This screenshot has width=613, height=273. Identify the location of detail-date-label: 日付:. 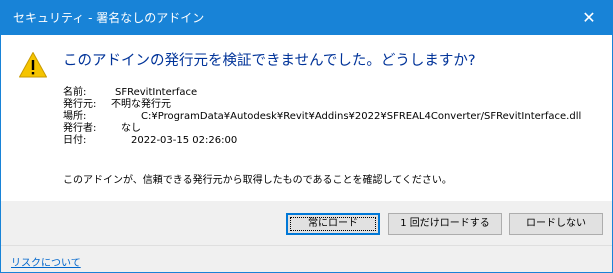
(75, 140).